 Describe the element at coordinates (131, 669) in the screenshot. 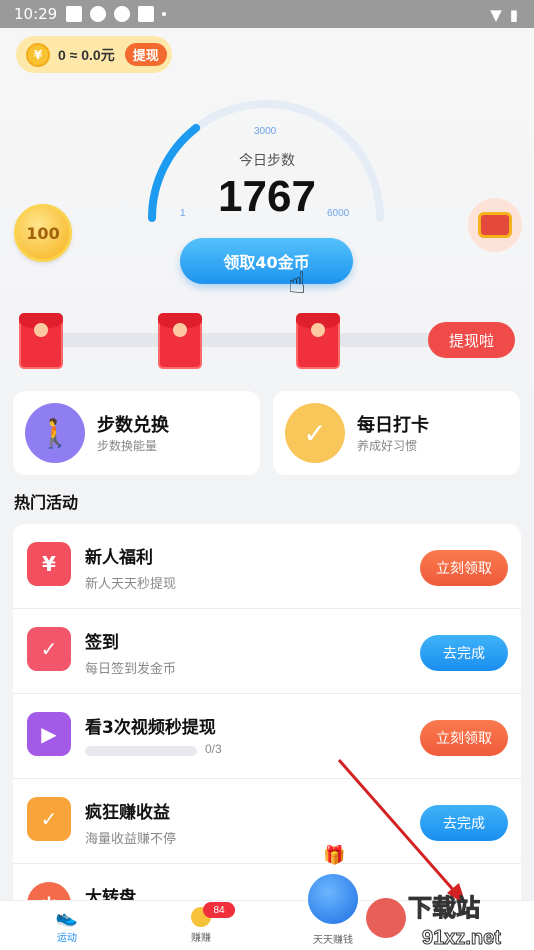

I see `activity-subtitle: 每日签到发金币` at that location.